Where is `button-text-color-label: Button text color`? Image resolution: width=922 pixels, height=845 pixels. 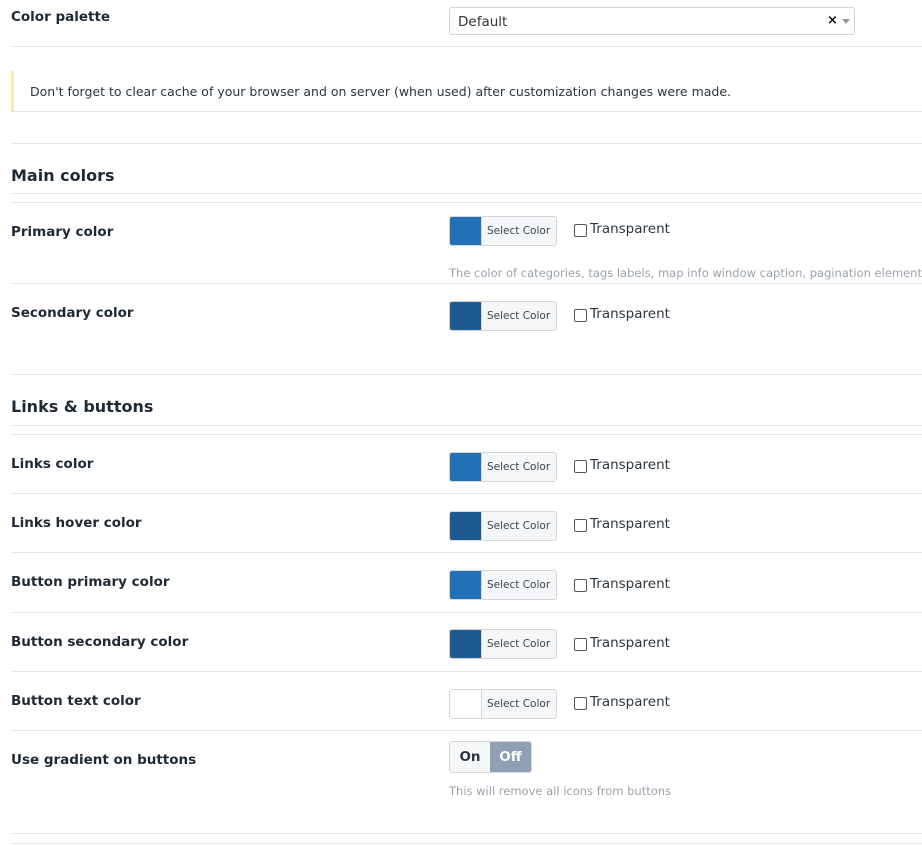 button-text-color-label: Button text color is located at coordinates (76, 701).